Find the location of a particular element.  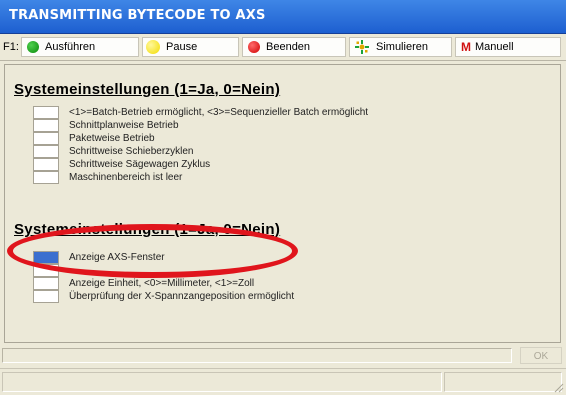

run-button: Ausführen is located at coordinates (80, 47).